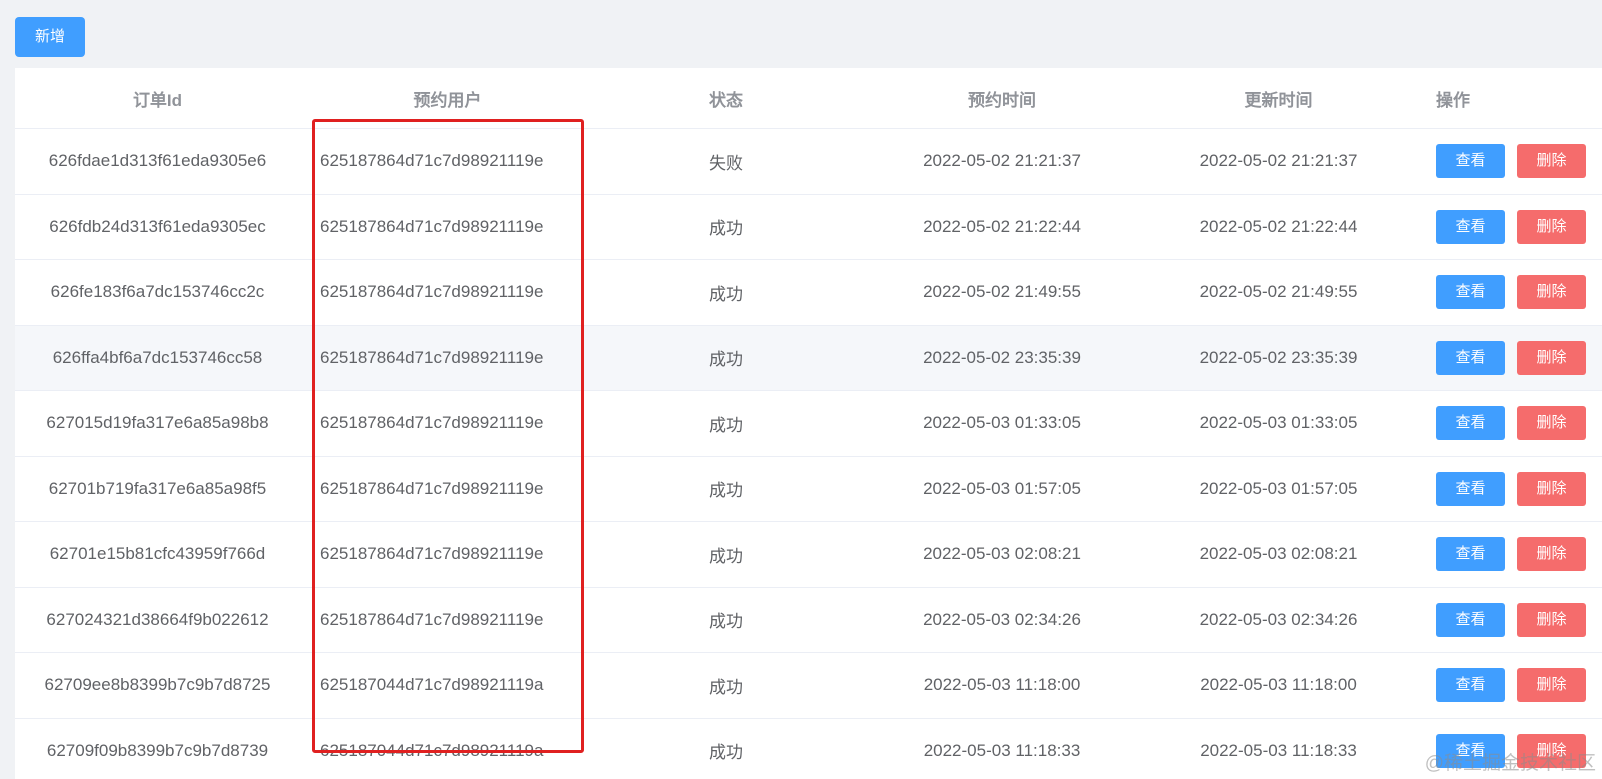 Image resolution: width=1602 pixels, height=779 pixels. What do you see at coordinates (157, 488) in the screenshot?
I see `cell-order-id: 62701b719fa317e6a85a98f5` at bounding box center [157, 488].